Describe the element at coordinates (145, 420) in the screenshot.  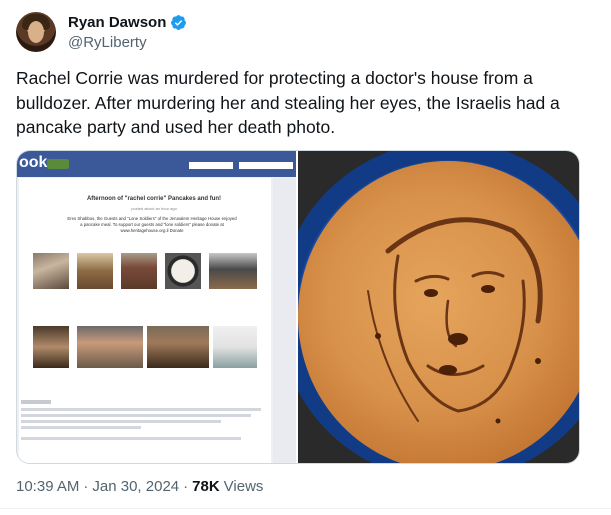
I see `post-comments-area` at that location.